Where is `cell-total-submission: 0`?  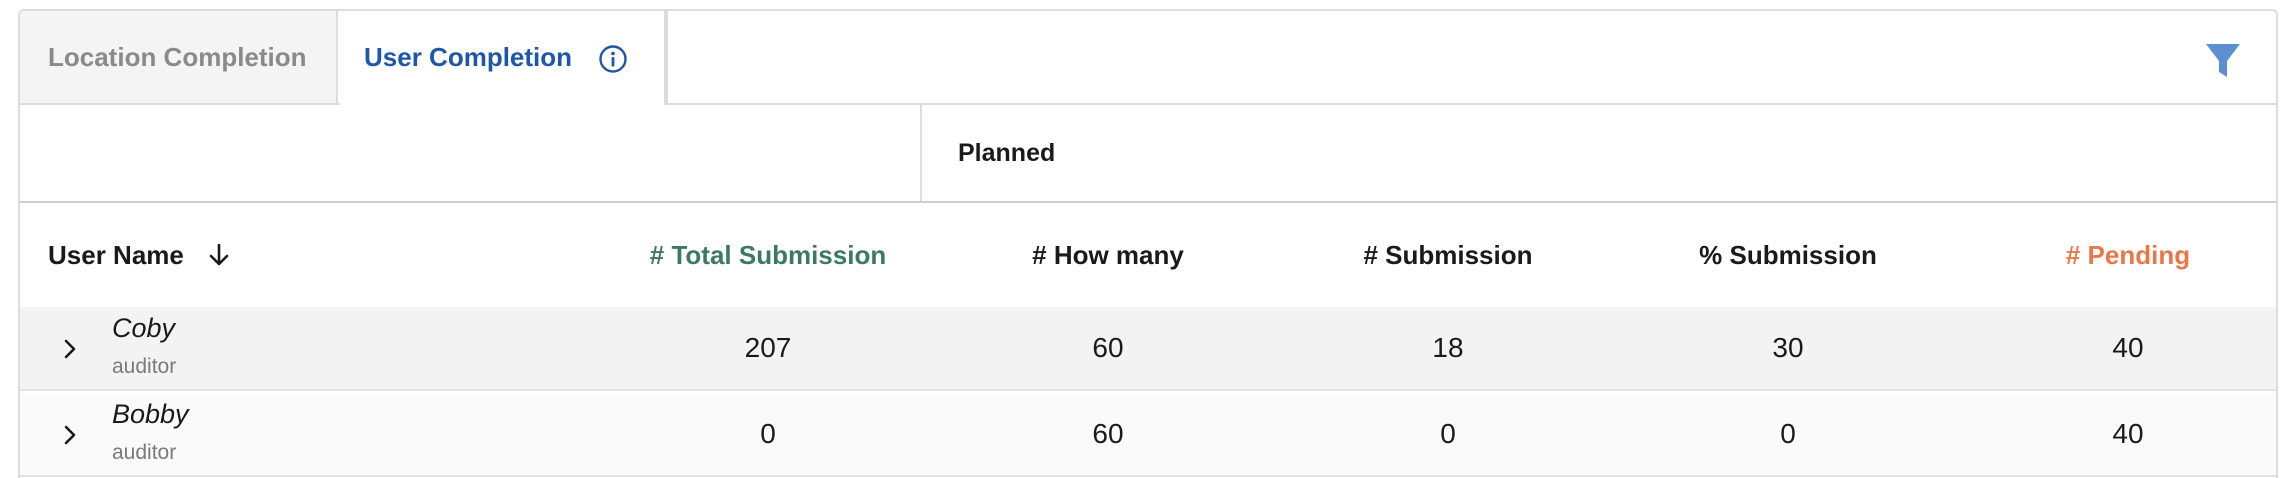
cell-total-submission: 0 is located at coordinates (768, 433).